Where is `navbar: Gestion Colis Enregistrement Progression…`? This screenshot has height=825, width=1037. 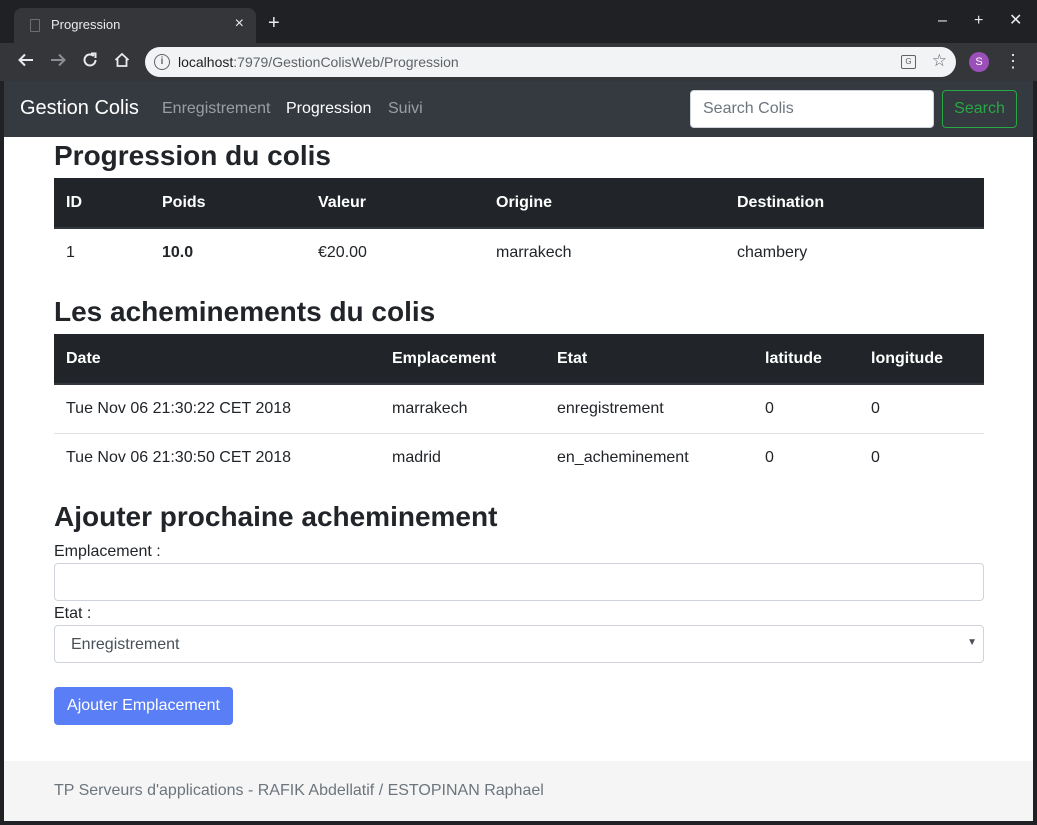 navbar: Gestion Colis Enregistrement Progression… is located at coordinates (518, 109).